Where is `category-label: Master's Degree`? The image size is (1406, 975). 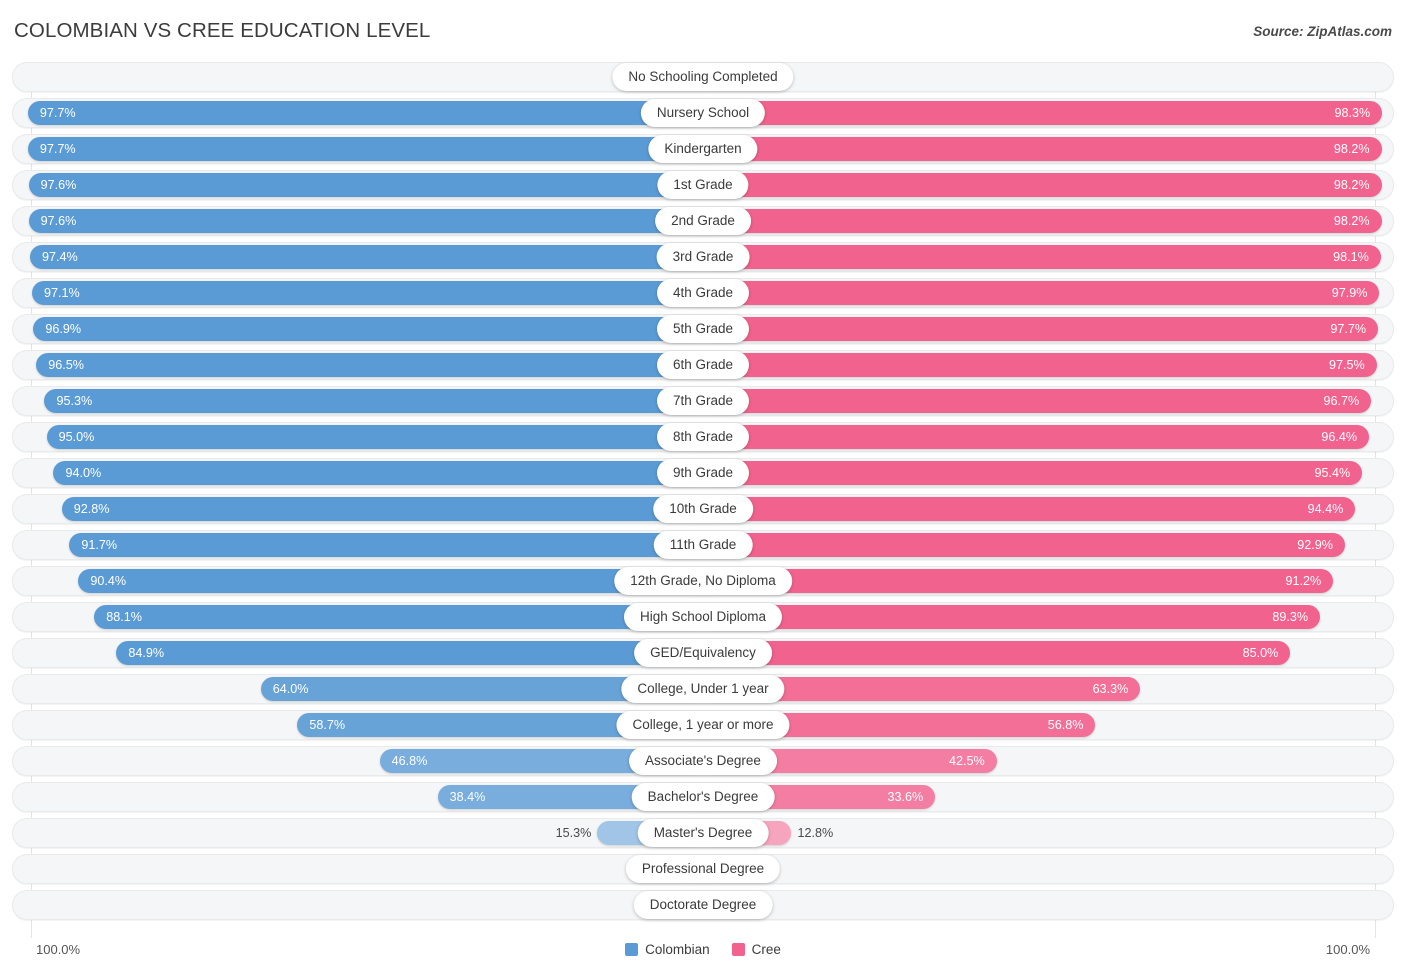
category-label: Master's Degree is located at coordinates (703, 833).